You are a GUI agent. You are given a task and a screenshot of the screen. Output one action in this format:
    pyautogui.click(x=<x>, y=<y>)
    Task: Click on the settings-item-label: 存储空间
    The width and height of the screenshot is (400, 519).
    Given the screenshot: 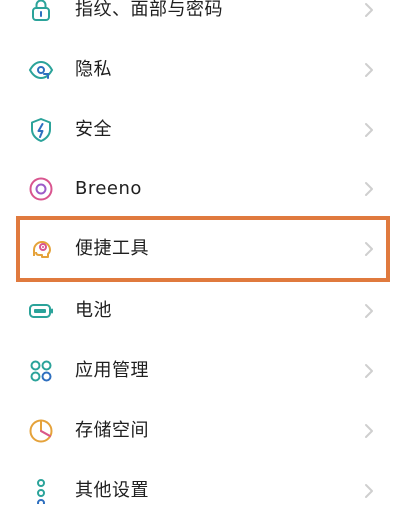 What is the action you would take?
    pyautogui.click(x=112, y=430)
    